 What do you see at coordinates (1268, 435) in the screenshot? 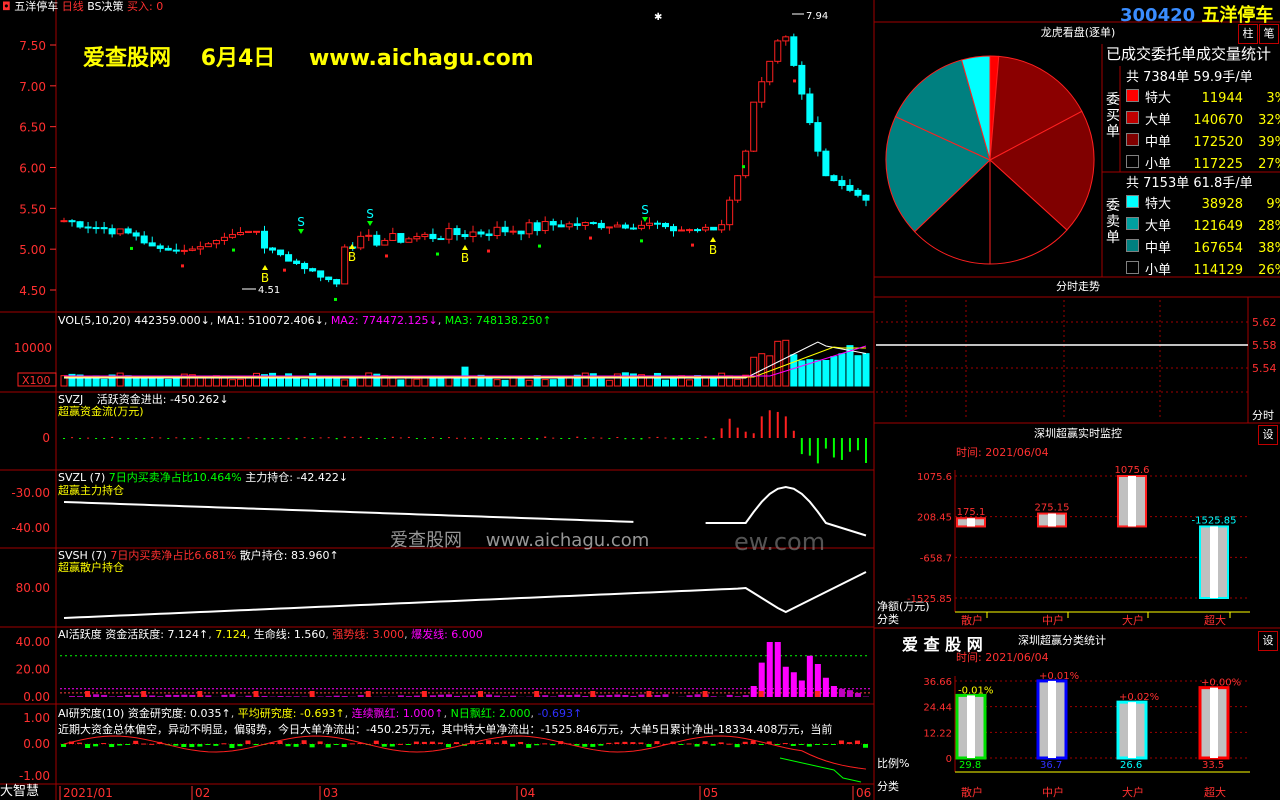
I see `monitor-settings-button: 设` at bounding box center [1268, 435].